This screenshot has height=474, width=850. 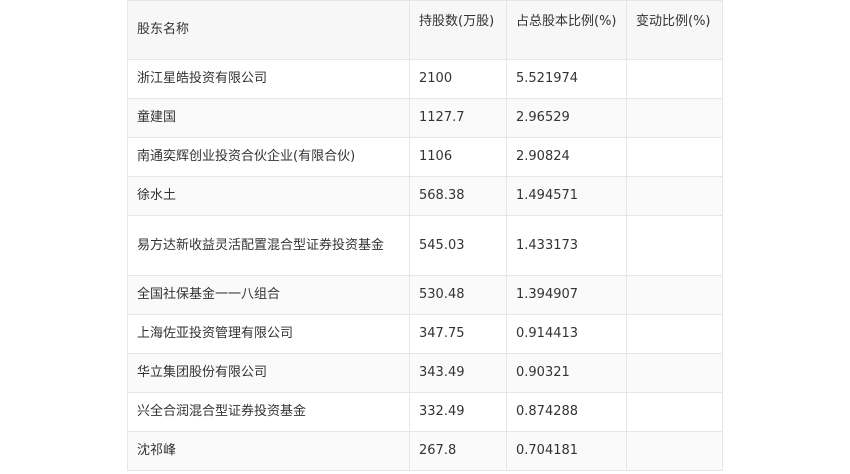 I want to click on table-row: 南通奕辉创业投资合伙企业(有限合伙) 1106 2.90824, so click(x=425, y=157).